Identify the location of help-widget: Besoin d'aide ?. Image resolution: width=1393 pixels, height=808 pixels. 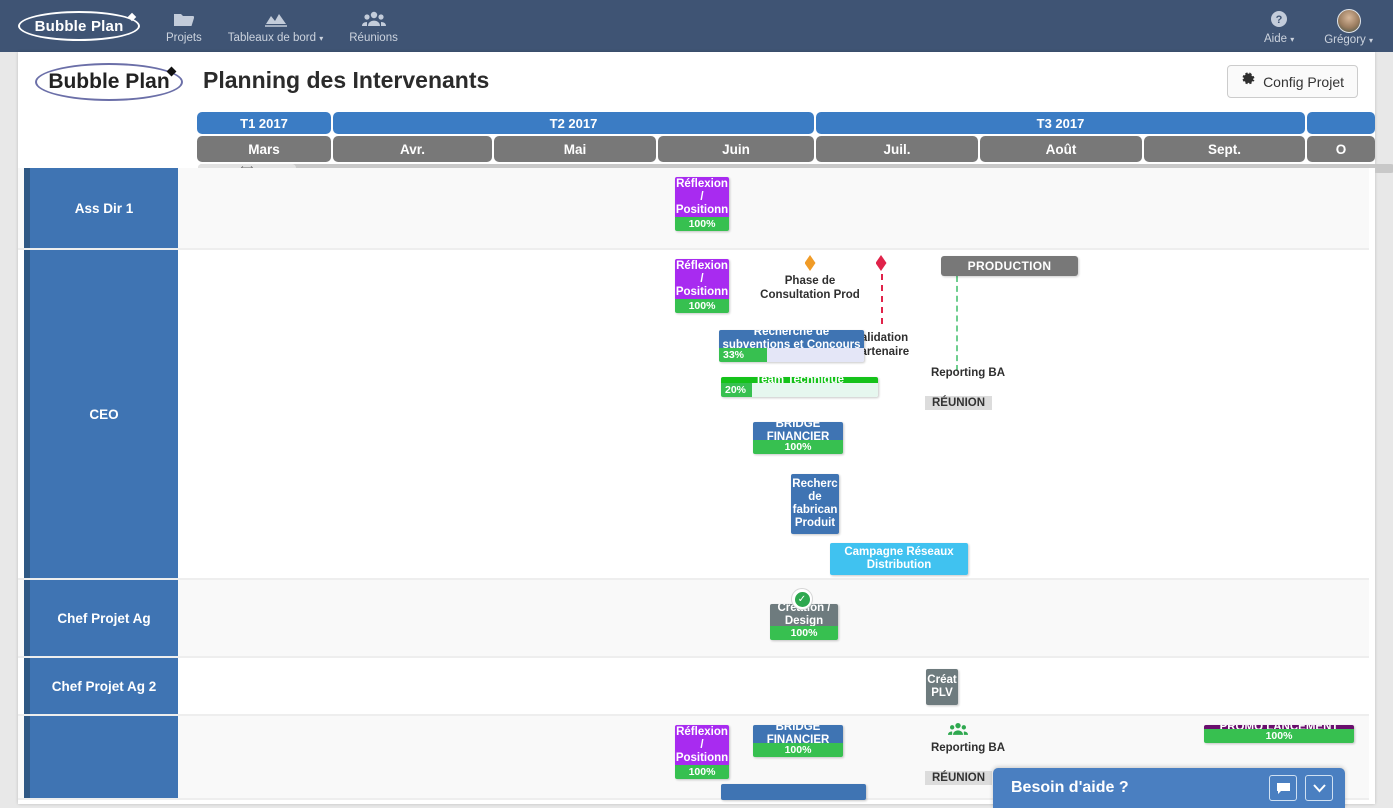
(1169, 788).